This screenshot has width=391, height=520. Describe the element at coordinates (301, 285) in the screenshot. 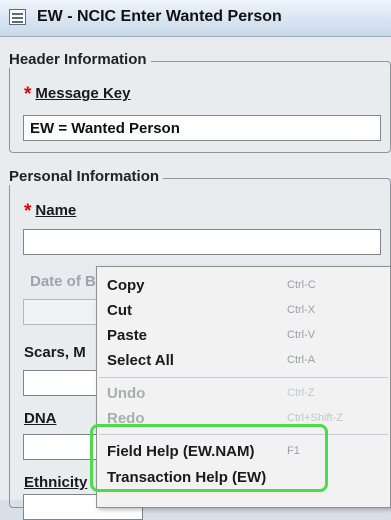

I see `menu-item-shortcut: Ctrl-C` at that location.